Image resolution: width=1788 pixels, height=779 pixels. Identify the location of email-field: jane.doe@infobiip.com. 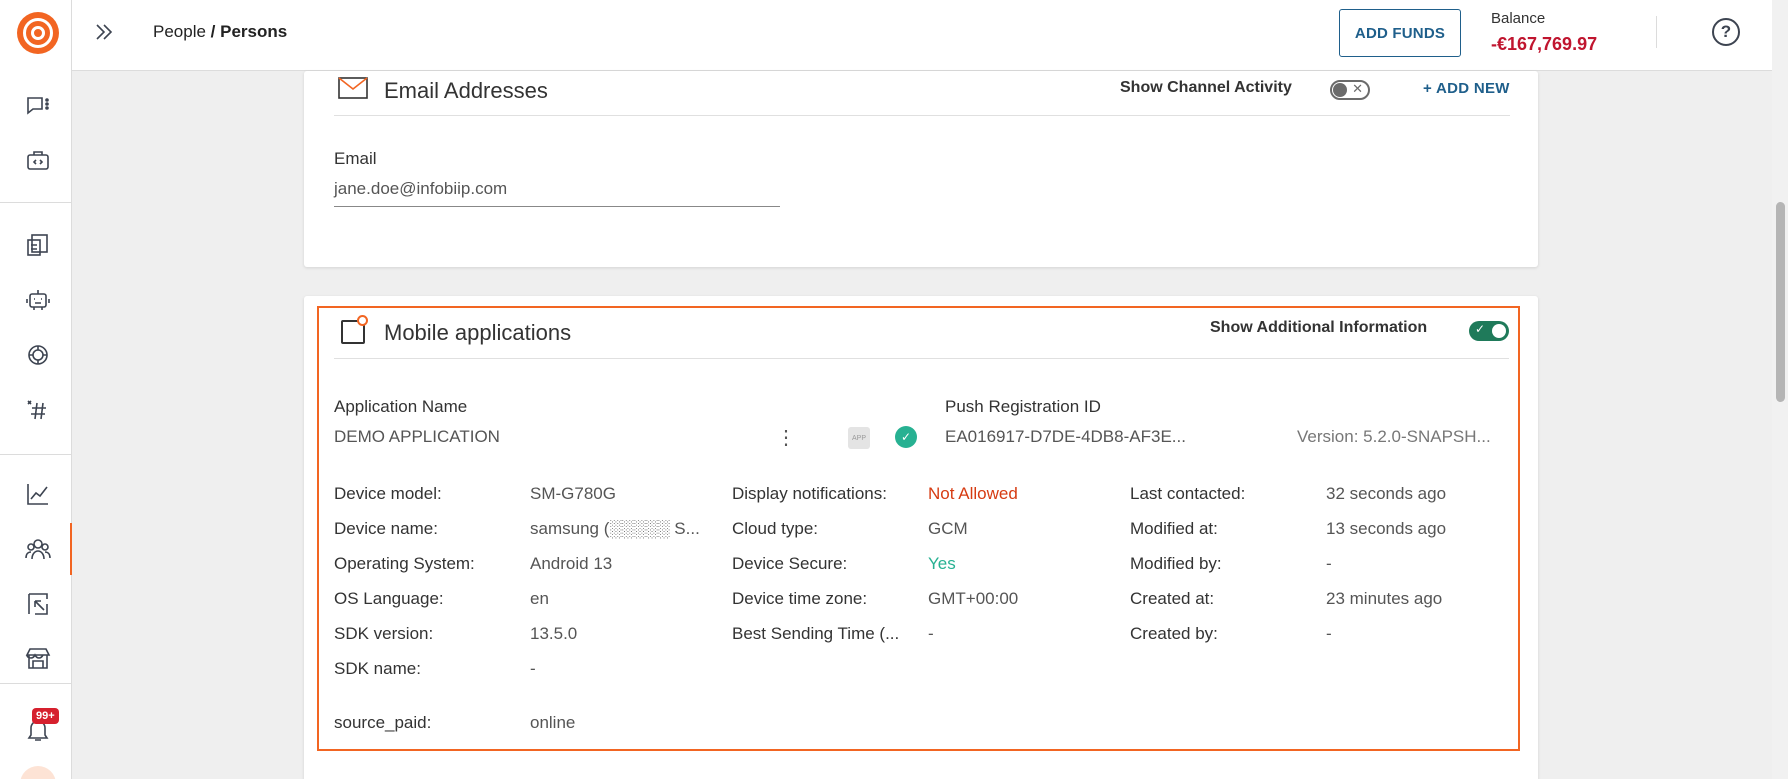
(420, 189).